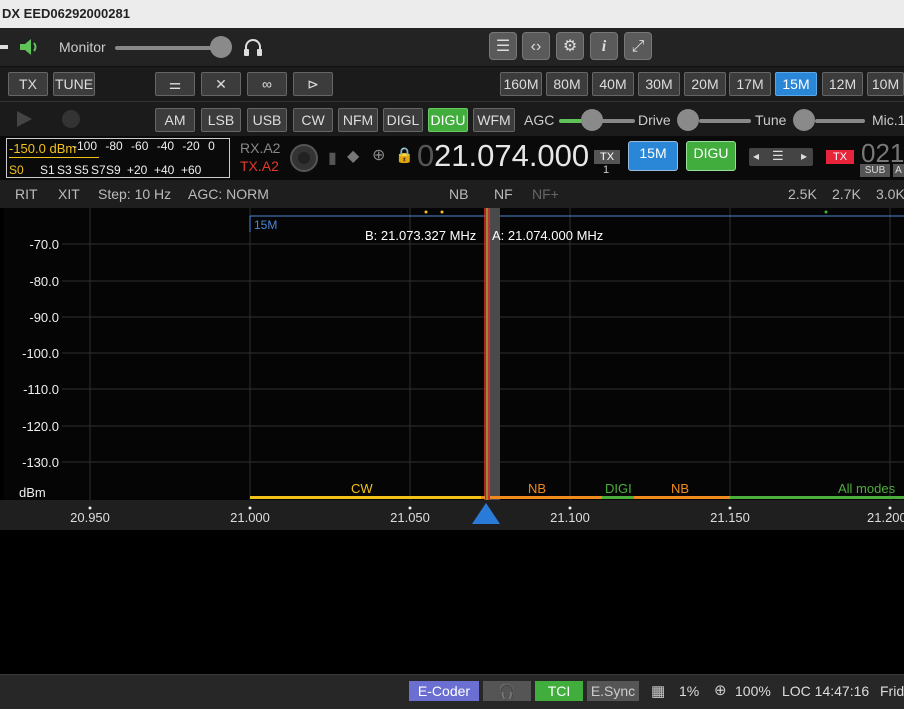  Describe the element at coordinates (26, 194) in the screenshot. I see `rit-toggle: RIT` at that location.